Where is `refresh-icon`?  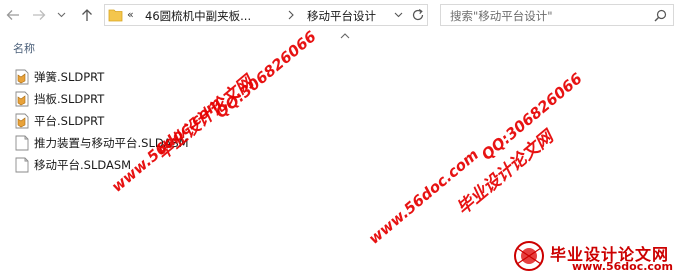 refresh-icon is located at coordinates (418, 15).